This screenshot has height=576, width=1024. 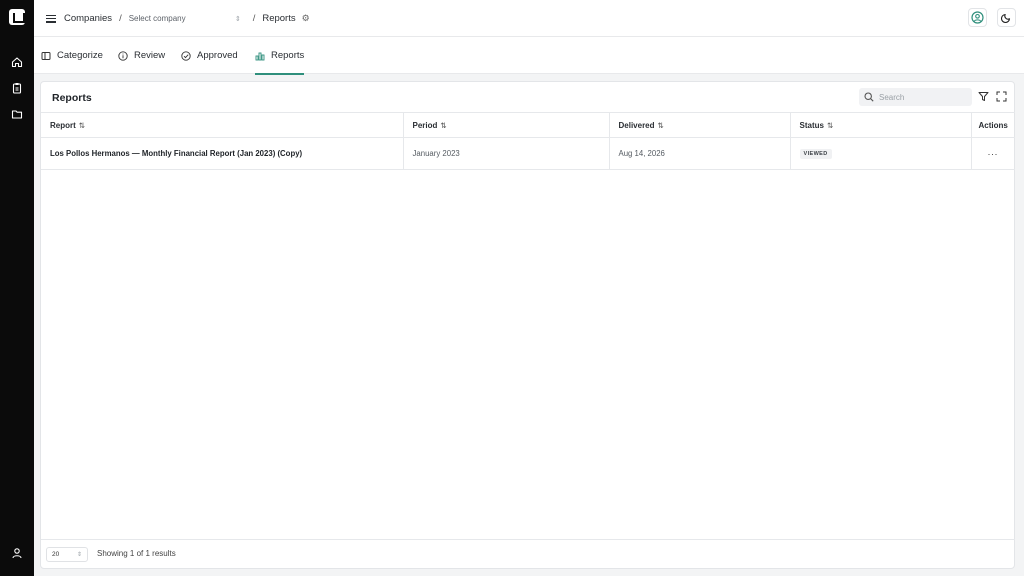 I want to click on tab-label: Approved, so click(x=217, y=55).